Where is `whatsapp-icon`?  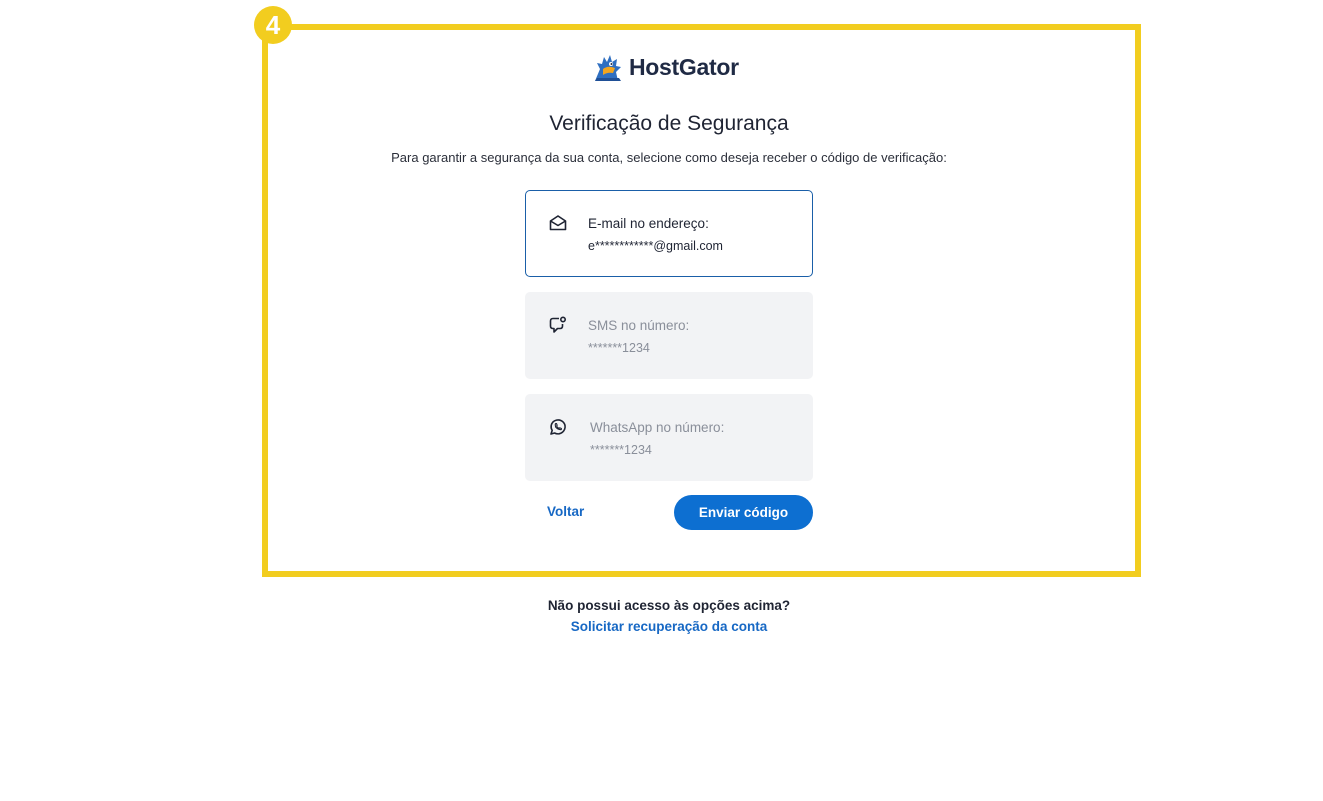
whatsapp-icon is located at coordinates (558, 427).